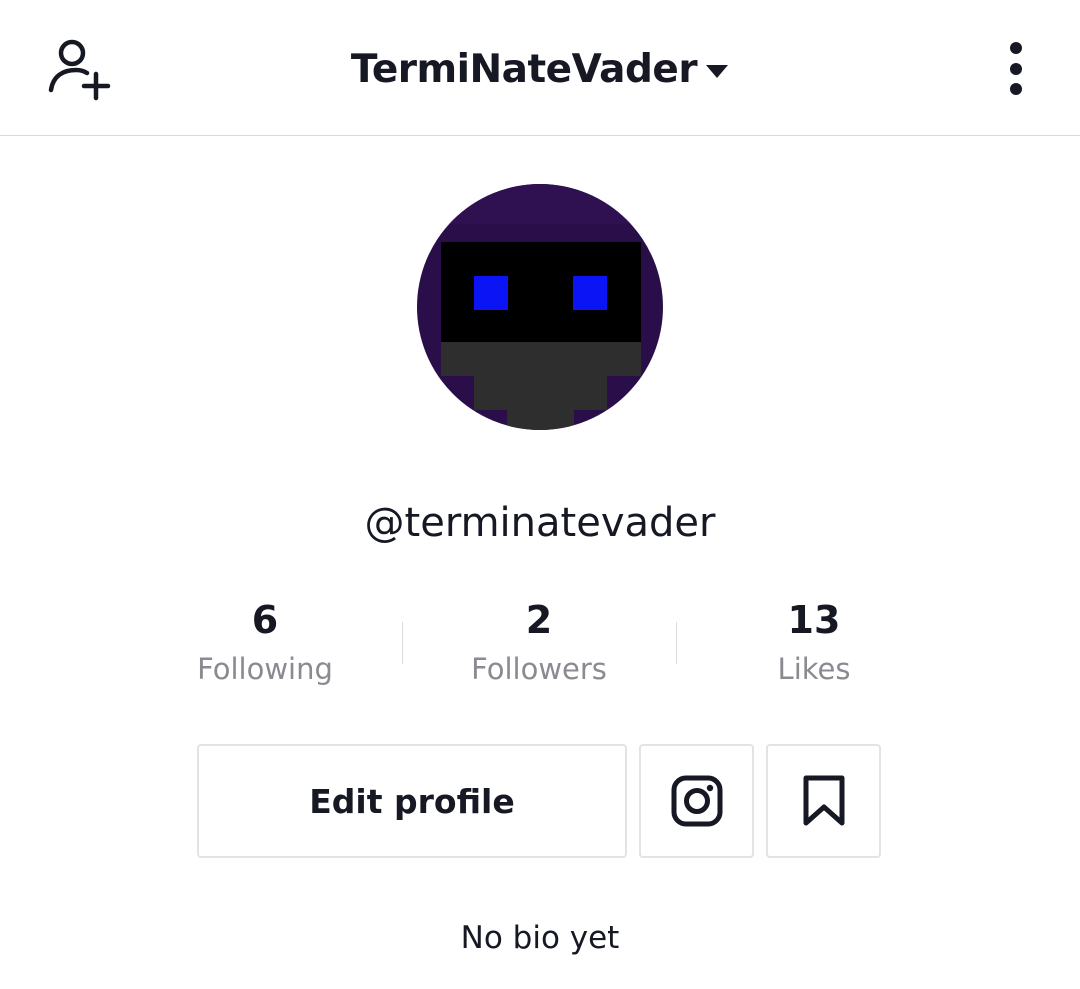 Image resolution: width=1080 pixels, height=989 pixels. I want to click on favorites-button, so click(823, 801).